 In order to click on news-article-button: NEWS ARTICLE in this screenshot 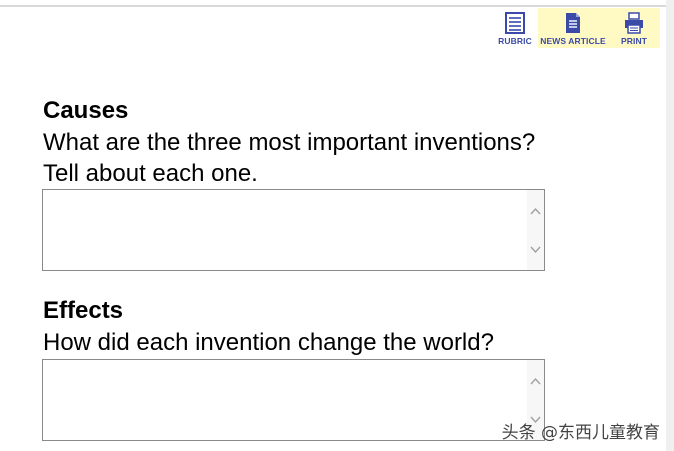, I will do `click(573, 28)`.